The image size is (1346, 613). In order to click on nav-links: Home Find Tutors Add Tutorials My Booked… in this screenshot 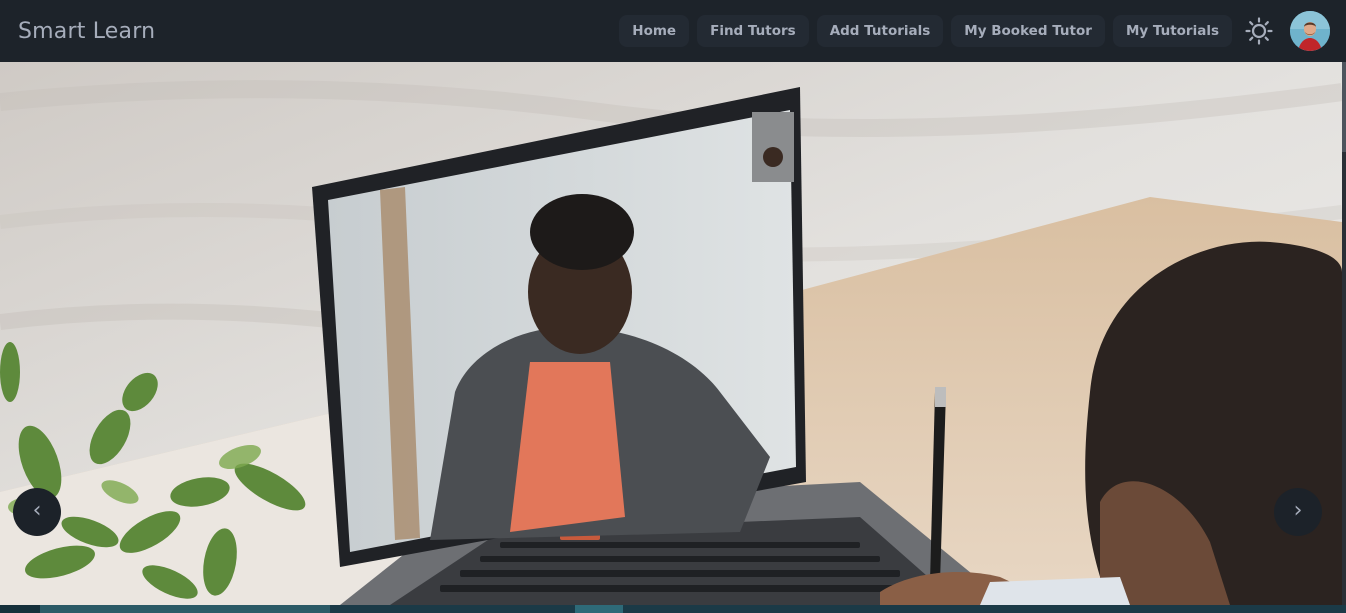, I will do `click(925, 31)`.